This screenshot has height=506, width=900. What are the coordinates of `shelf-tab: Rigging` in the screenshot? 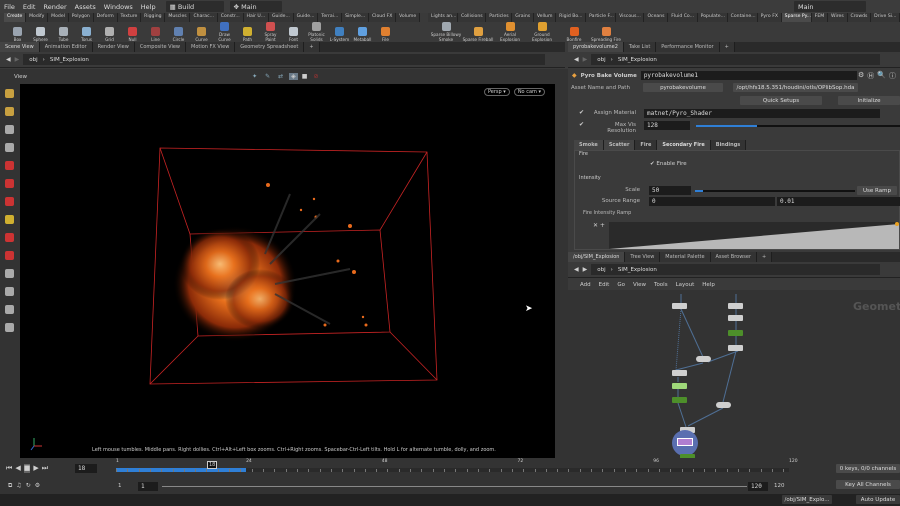 It's located at (153, 17).